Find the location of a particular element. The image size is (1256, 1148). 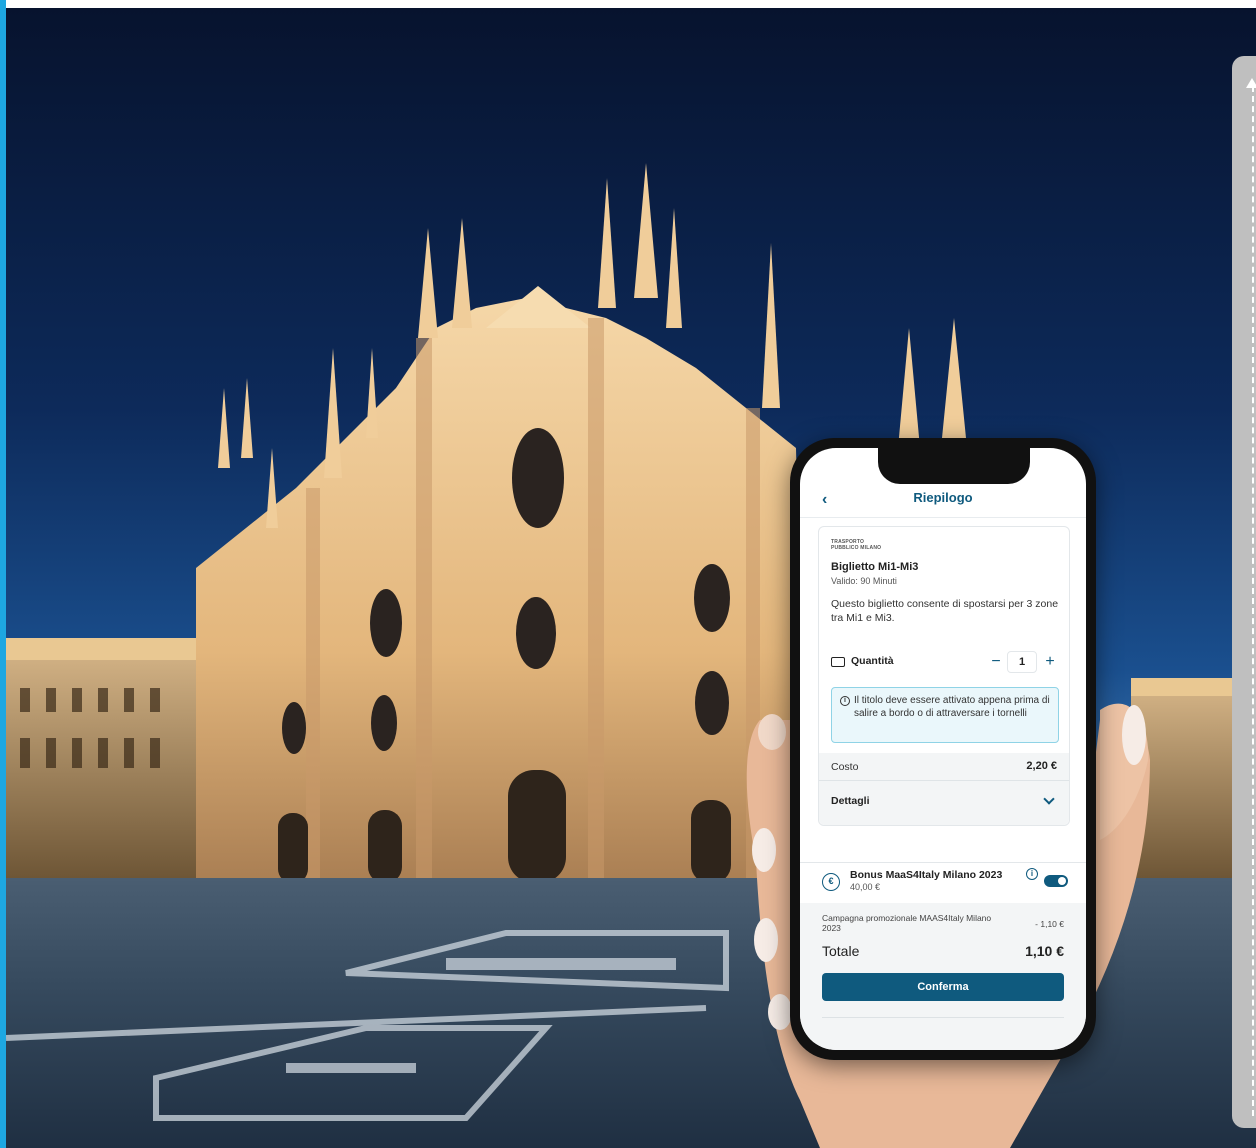

bonus-info-icon: i is located at coordinates (1032, 874).